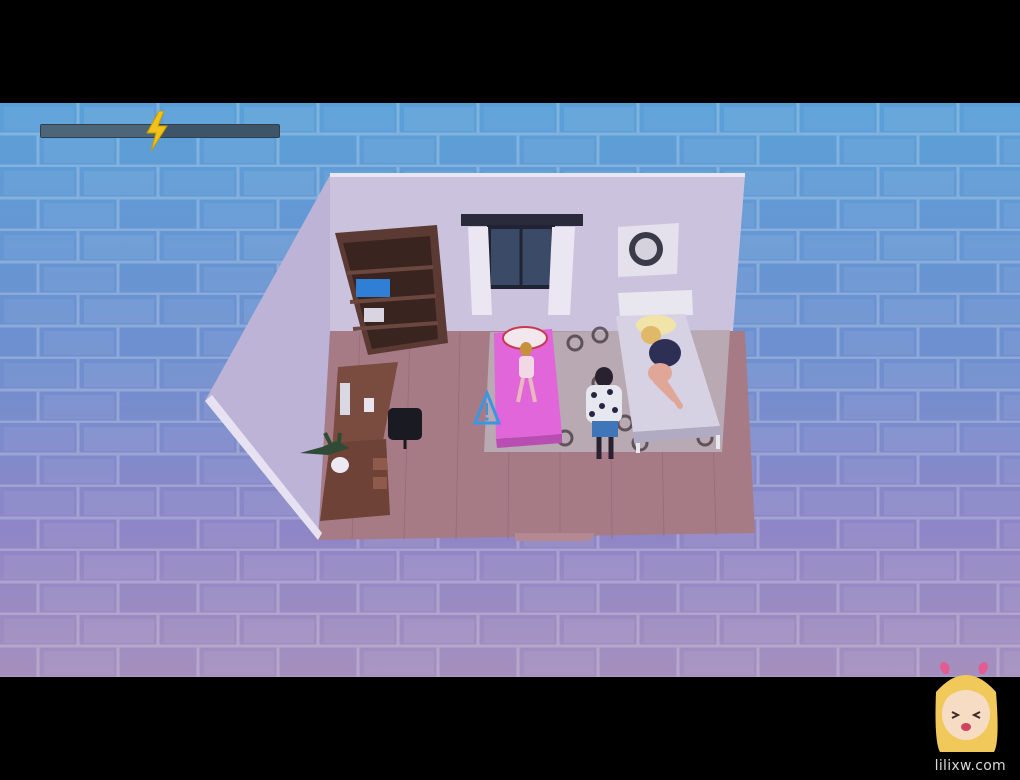 The height and width of the screenshot is (780, 1020). What do you see at coordinates (648, 250) in the screenshot?
I see `wall-poster` at bounding box center [648, 250].